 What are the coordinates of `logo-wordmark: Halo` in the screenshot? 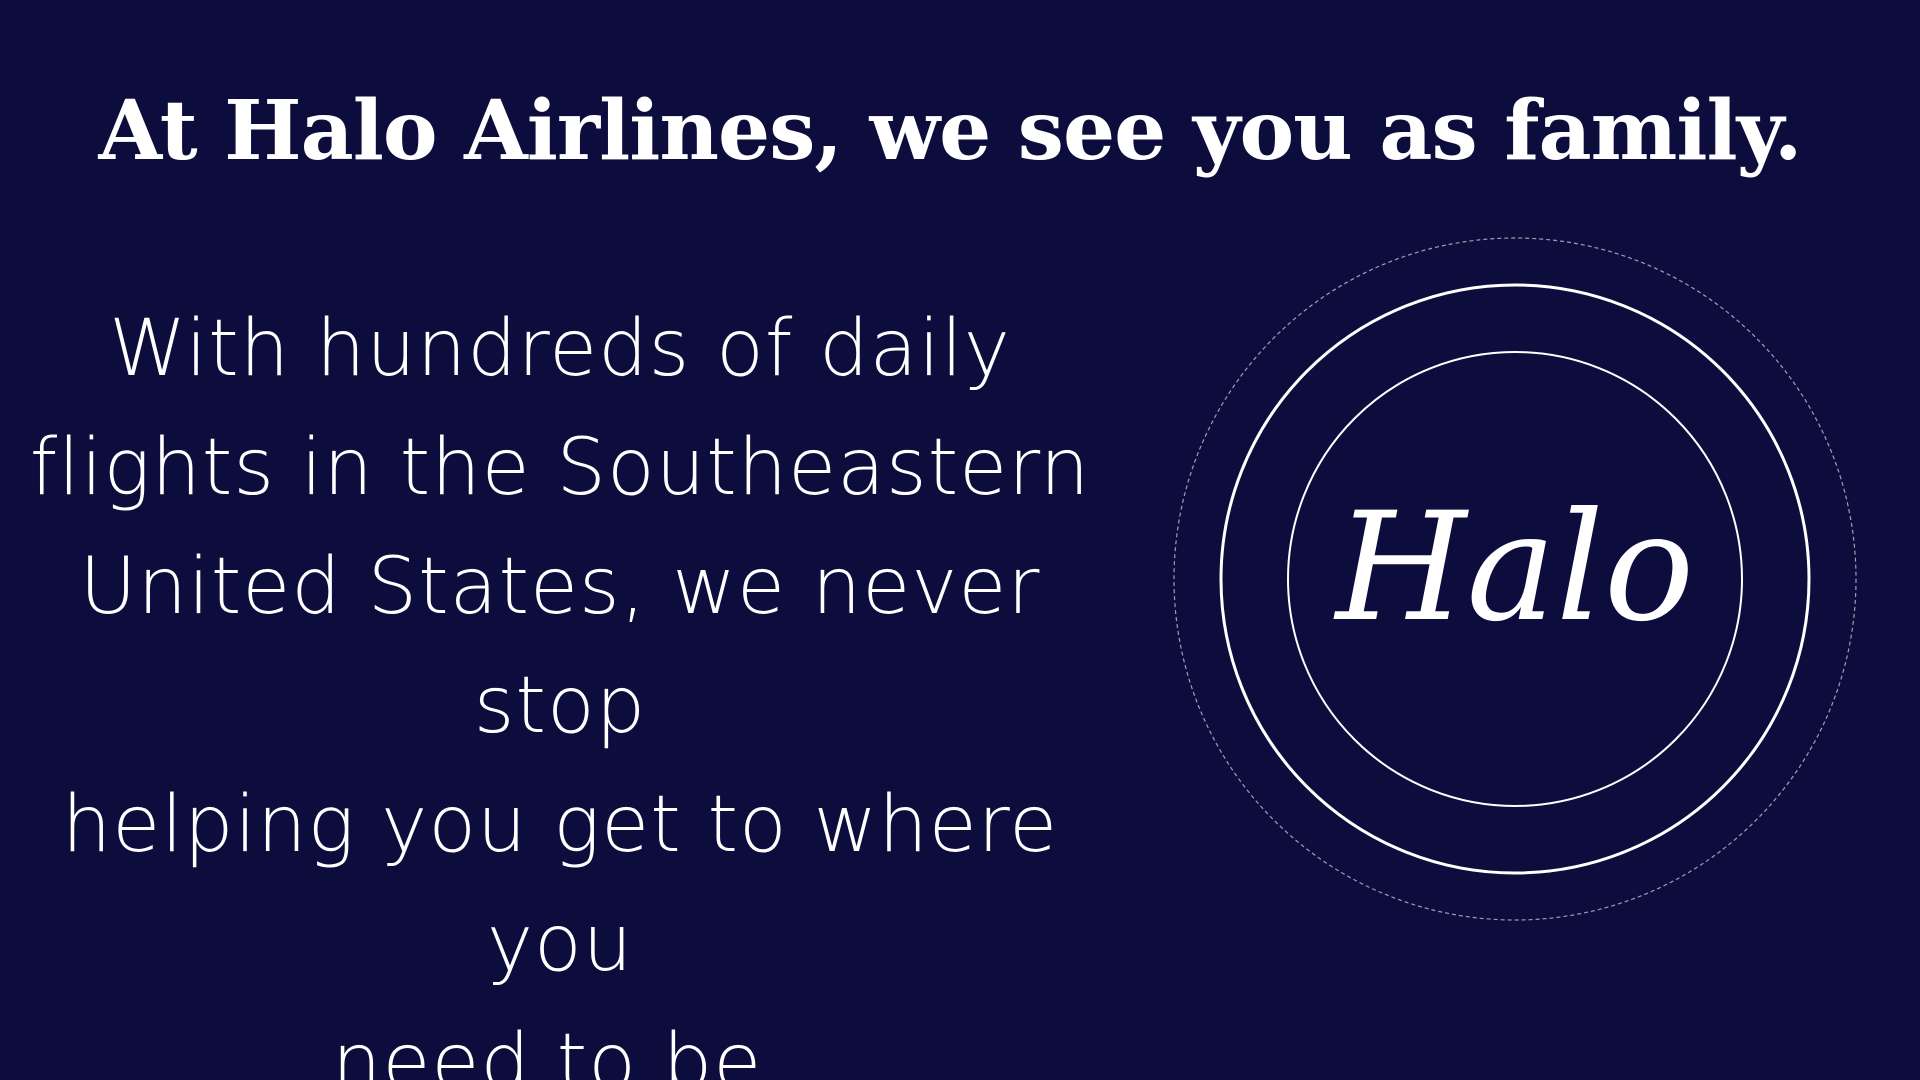 It's located at (1514, 568).